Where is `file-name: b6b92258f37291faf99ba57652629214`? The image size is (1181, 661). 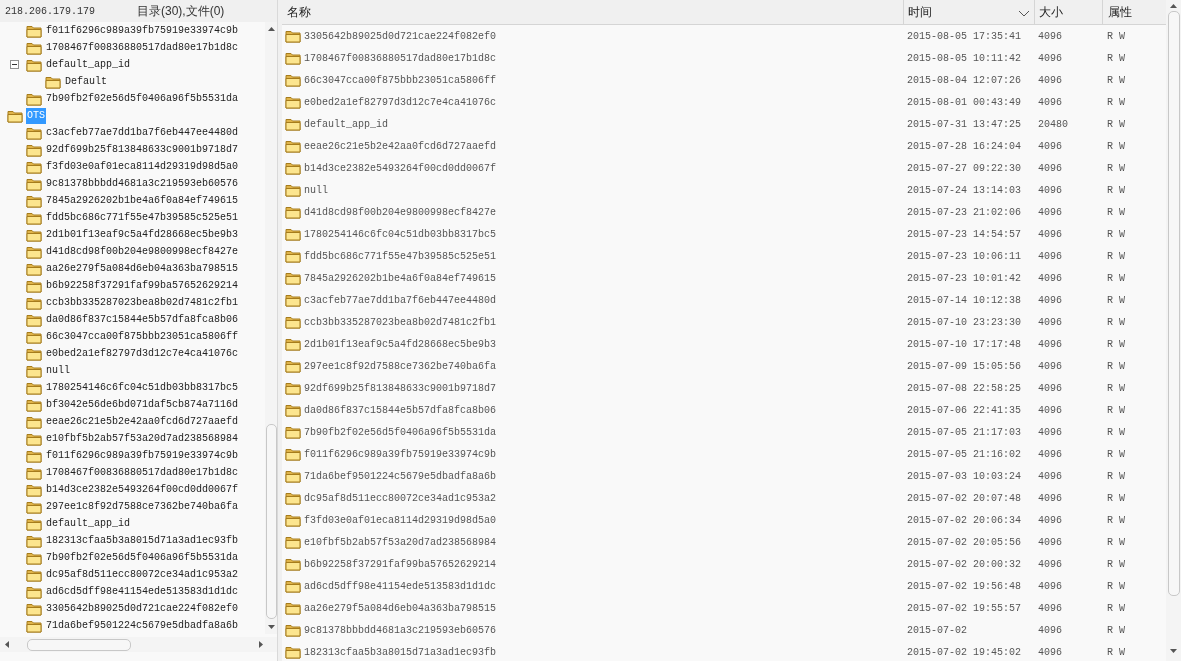 file-name: b6b92258f37291faf99ba57652629214 is located at coordinates (400, 564).